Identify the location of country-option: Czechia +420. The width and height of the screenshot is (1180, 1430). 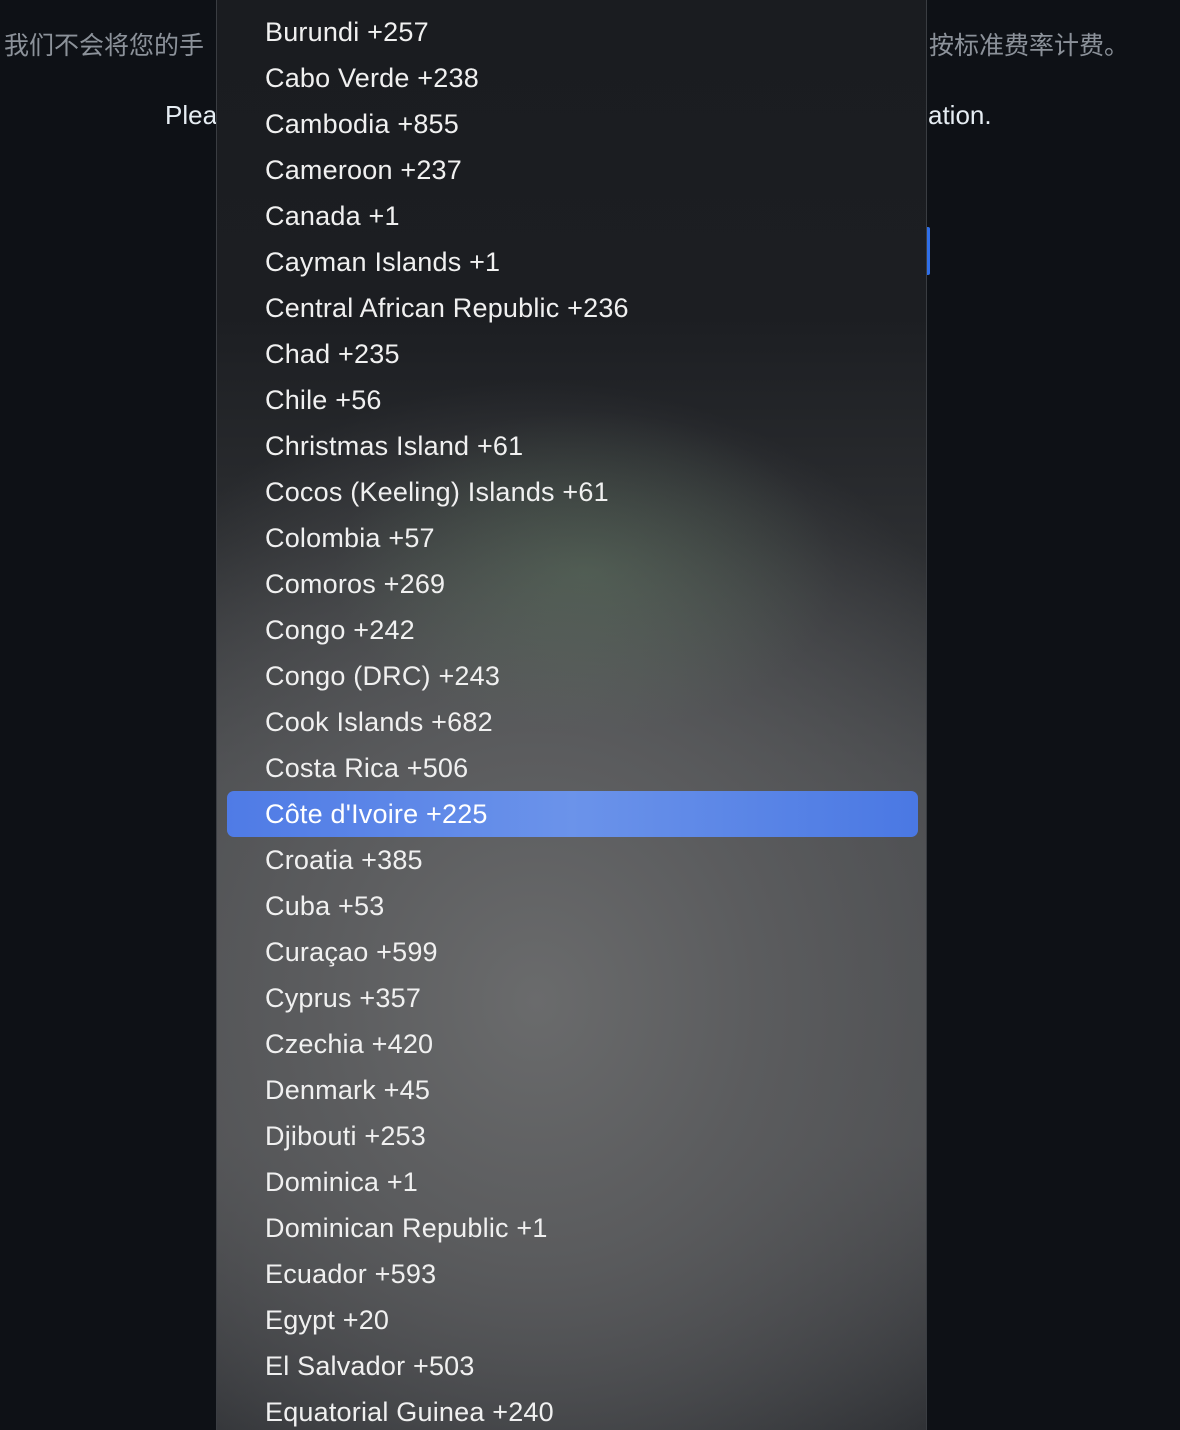
(572, 1044).